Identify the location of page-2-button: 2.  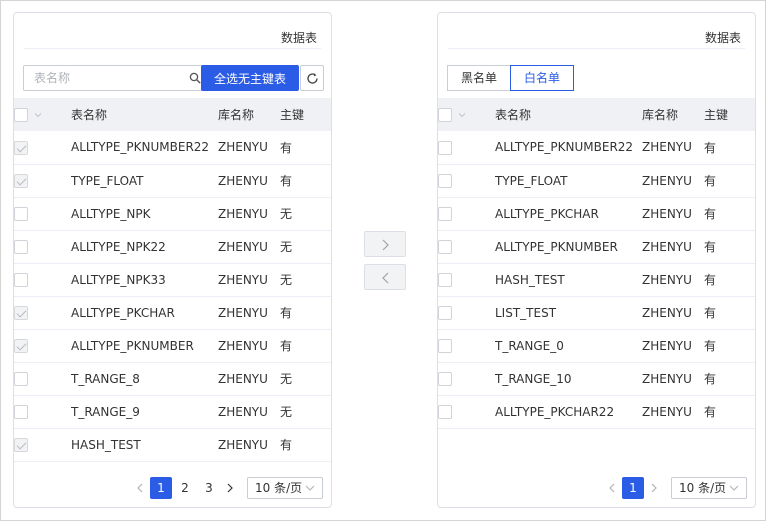
(185, 488).